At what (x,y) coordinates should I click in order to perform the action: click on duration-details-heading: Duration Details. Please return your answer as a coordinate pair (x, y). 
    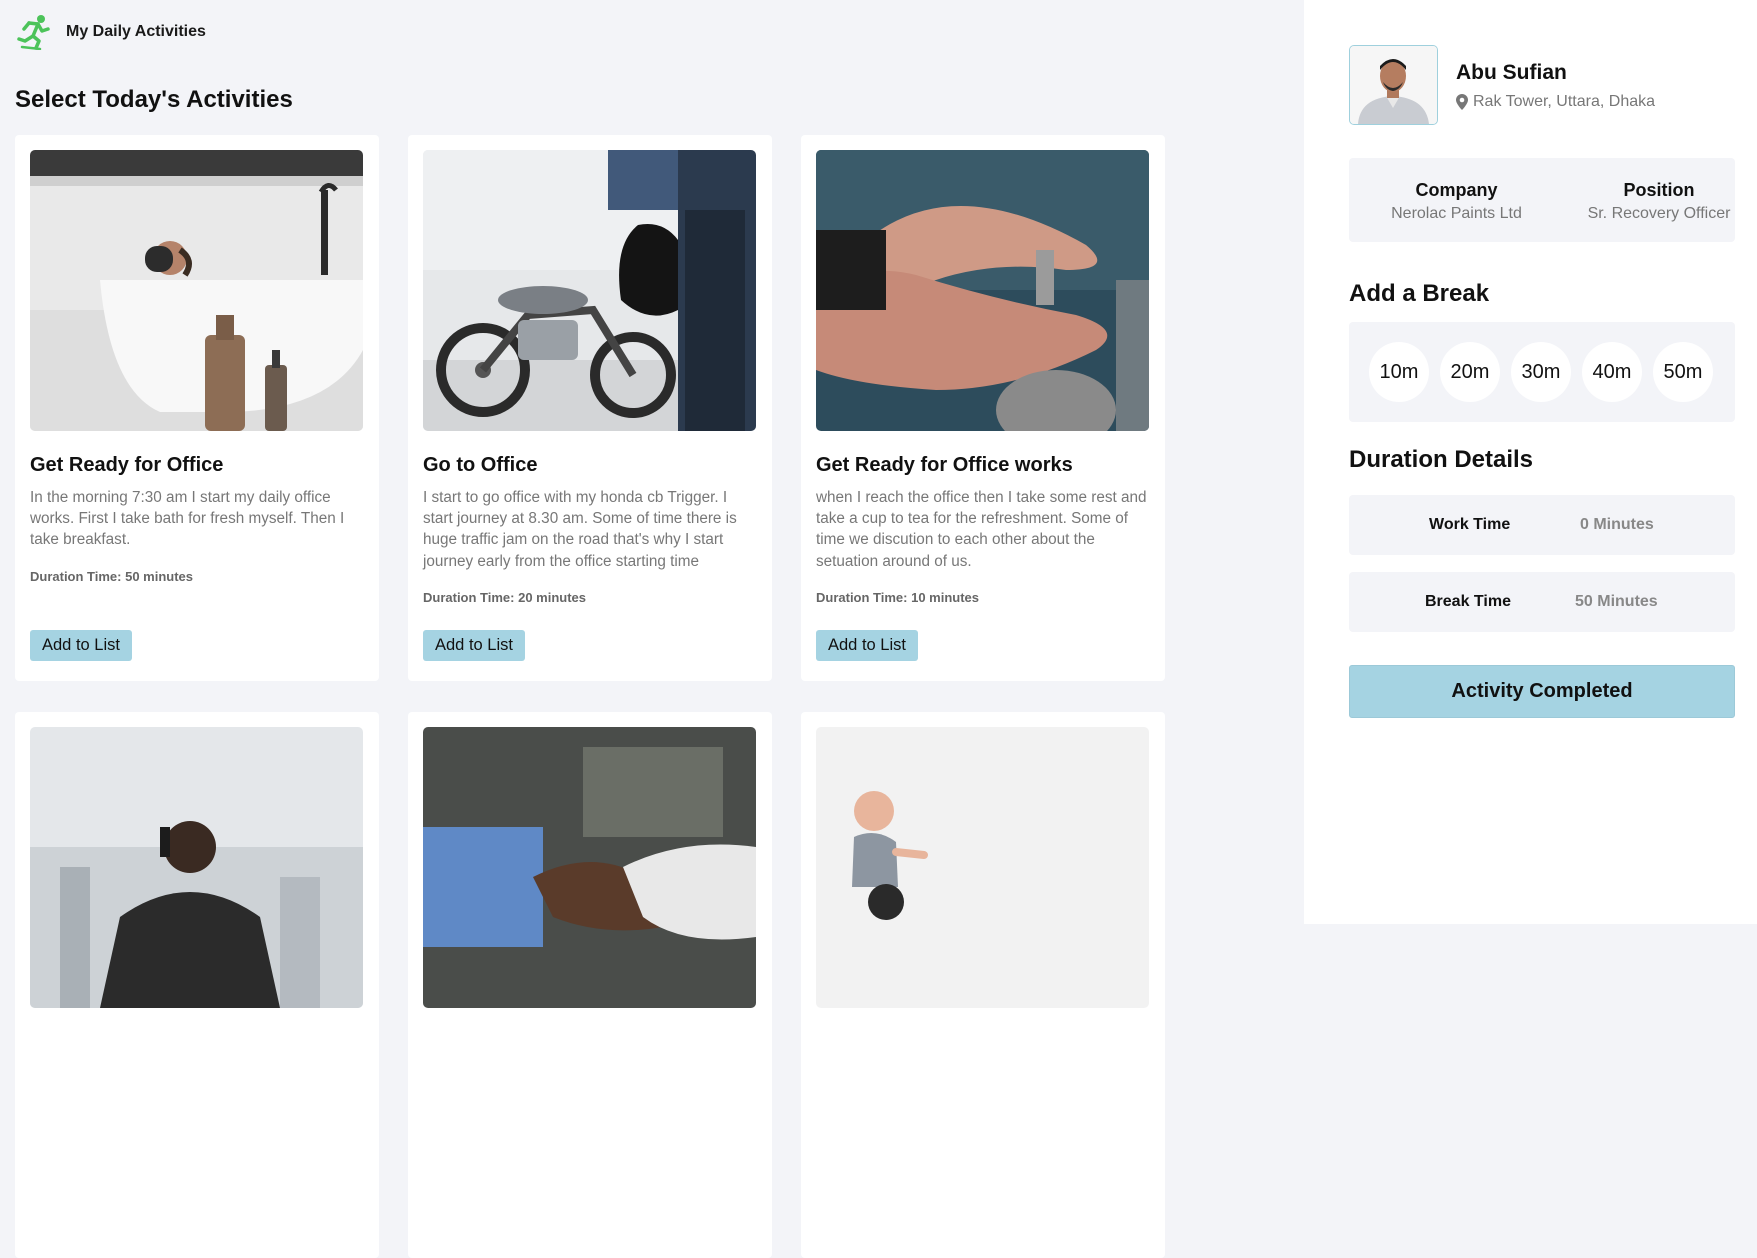
    Looking at the image, I should click on (1441, 459).